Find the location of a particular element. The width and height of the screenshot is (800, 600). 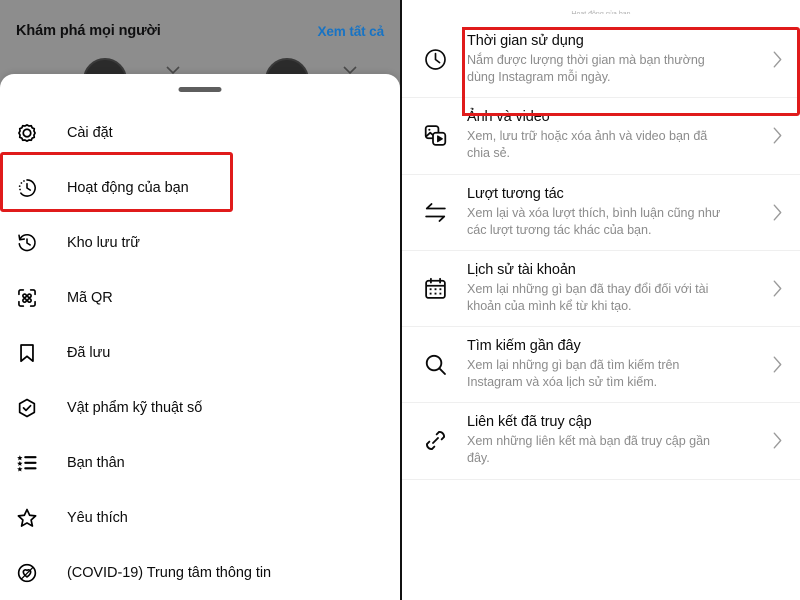

setting-title: Tìm kiếm gần đây is located at coordinates (524, 346).